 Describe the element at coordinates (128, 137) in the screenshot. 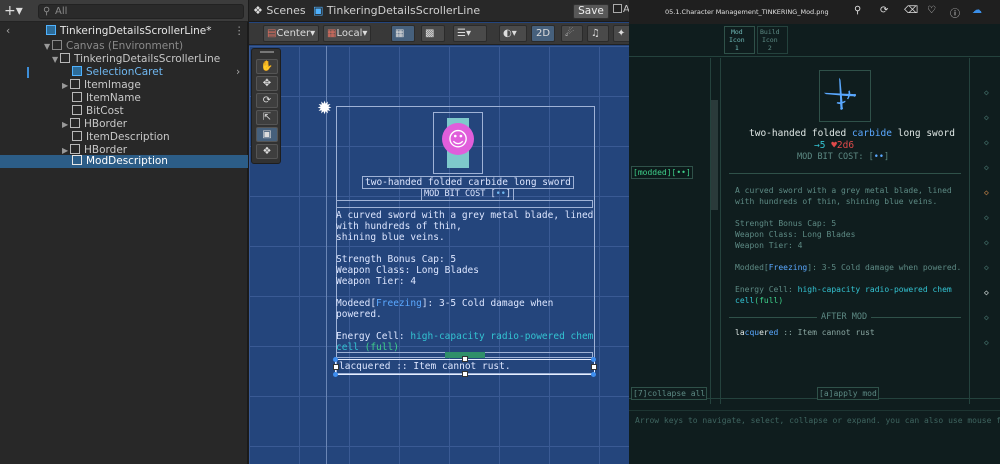

I see `row-label: ItemDescription` at that location.